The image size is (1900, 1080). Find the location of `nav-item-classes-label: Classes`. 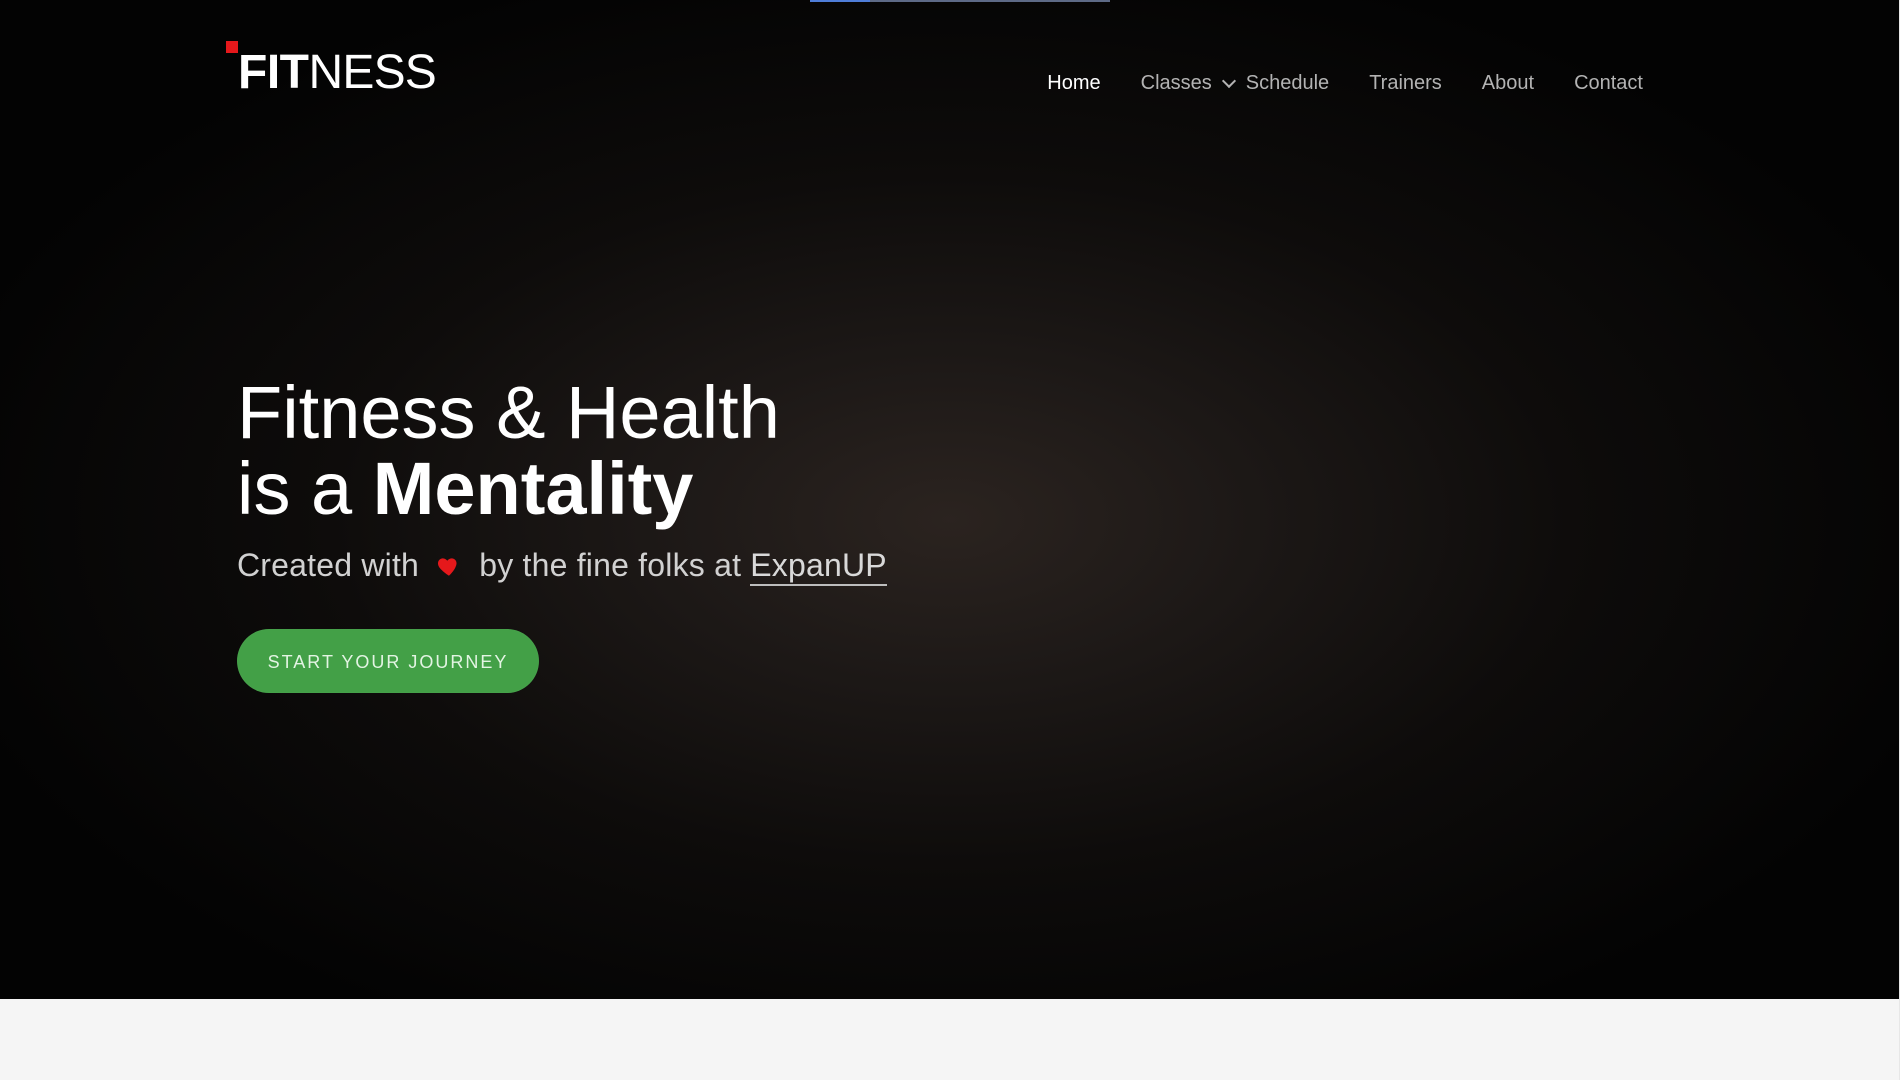

nav-item-classes-label: Classes is located at coordinates (1176, 82).